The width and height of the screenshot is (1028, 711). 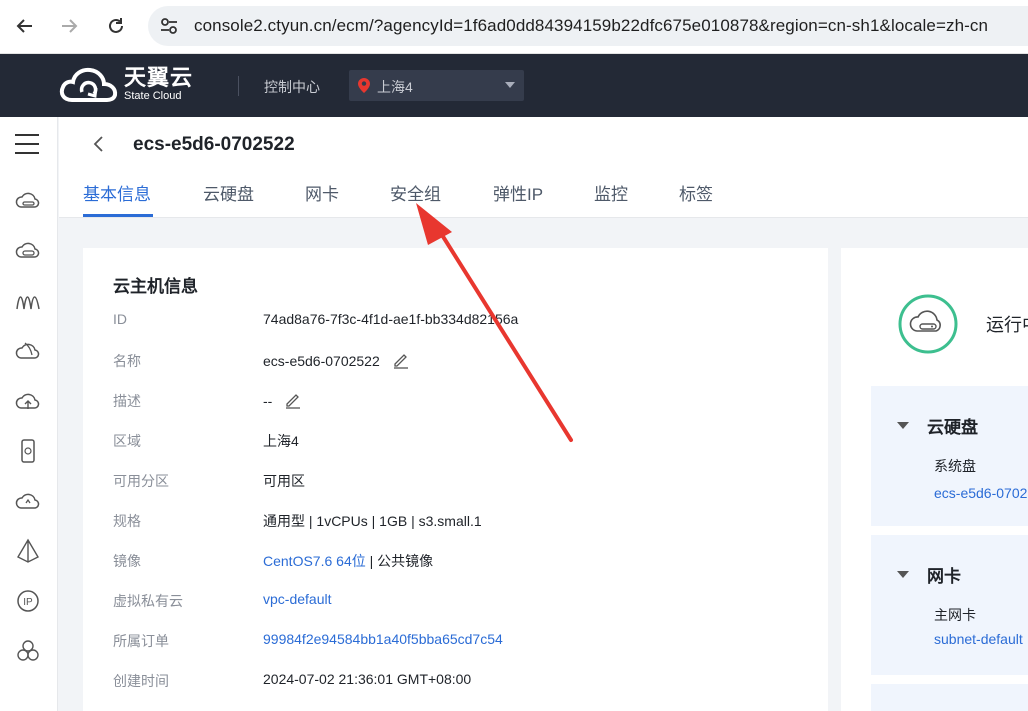 I want to click on cloud-storage-icon, so click(x=28, y=351).